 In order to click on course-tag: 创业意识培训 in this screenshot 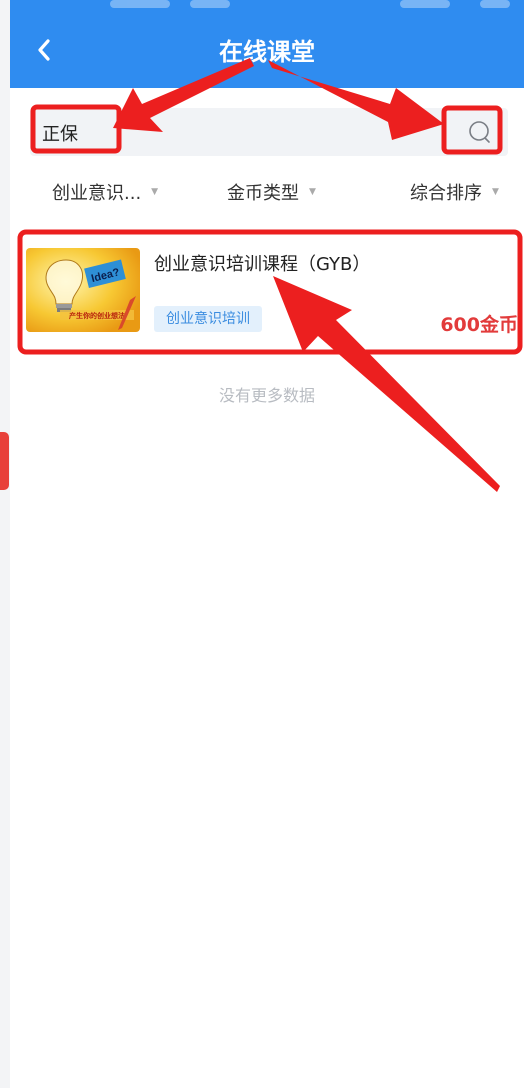, I will do `click(208, 319)`.